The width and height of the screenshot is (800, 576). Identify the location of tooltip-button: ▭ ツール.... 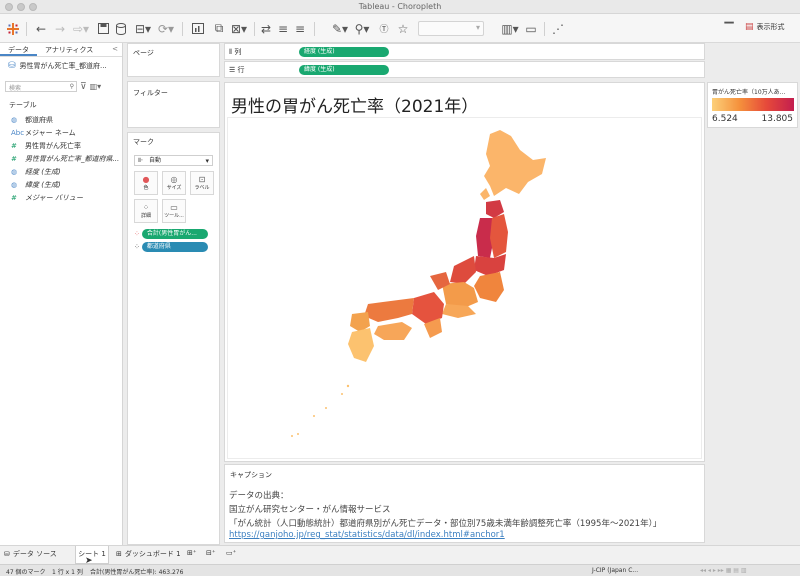
(174, 211).